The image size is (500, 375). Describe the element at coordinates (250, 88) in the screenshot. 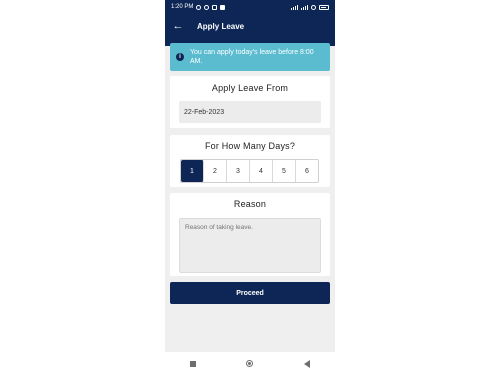

I see `apply-from-heading: Apply Leave From` at that location.